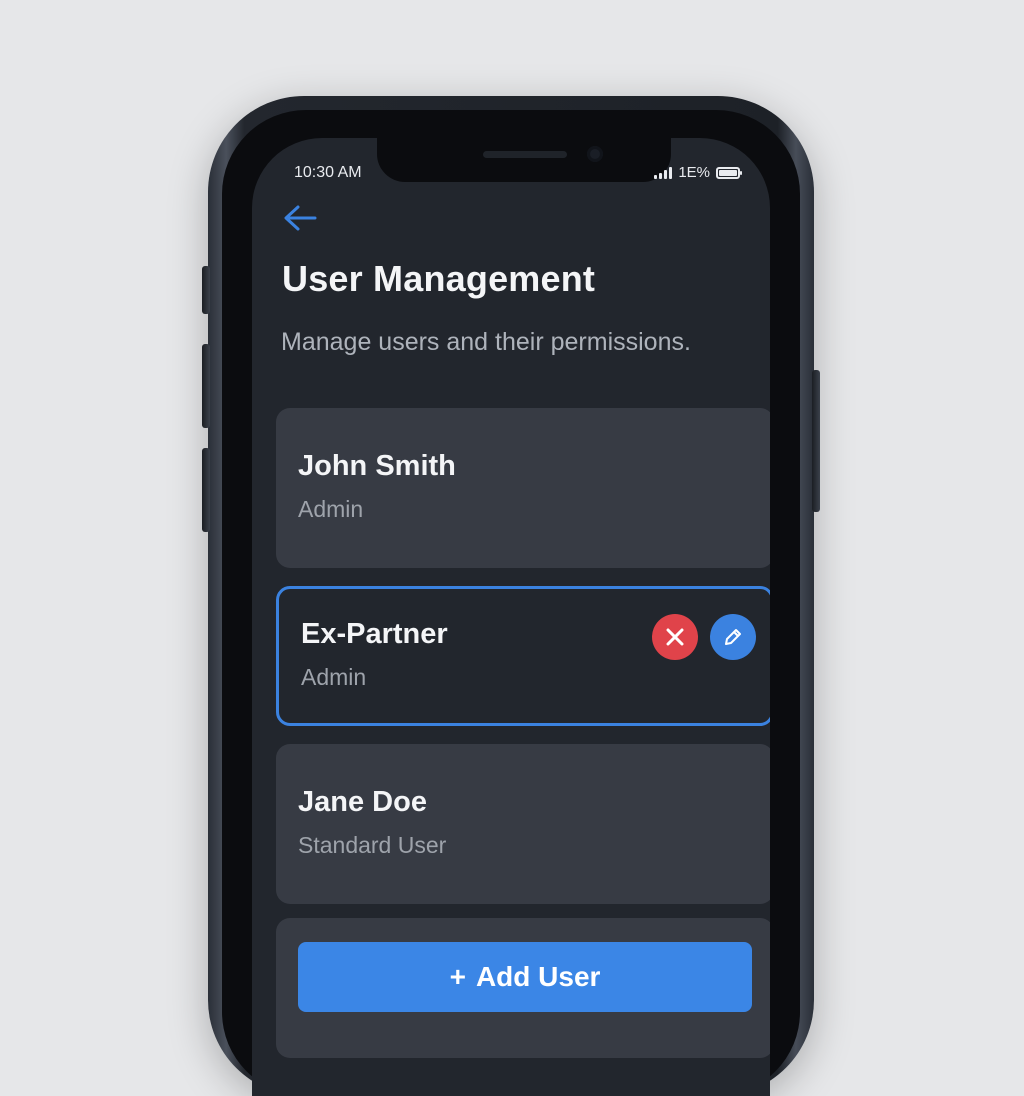 The height and width of the screenshot is (1096, 1024). I want to click on user-card-john-smith: John Smith Admin, so click(523, 488).